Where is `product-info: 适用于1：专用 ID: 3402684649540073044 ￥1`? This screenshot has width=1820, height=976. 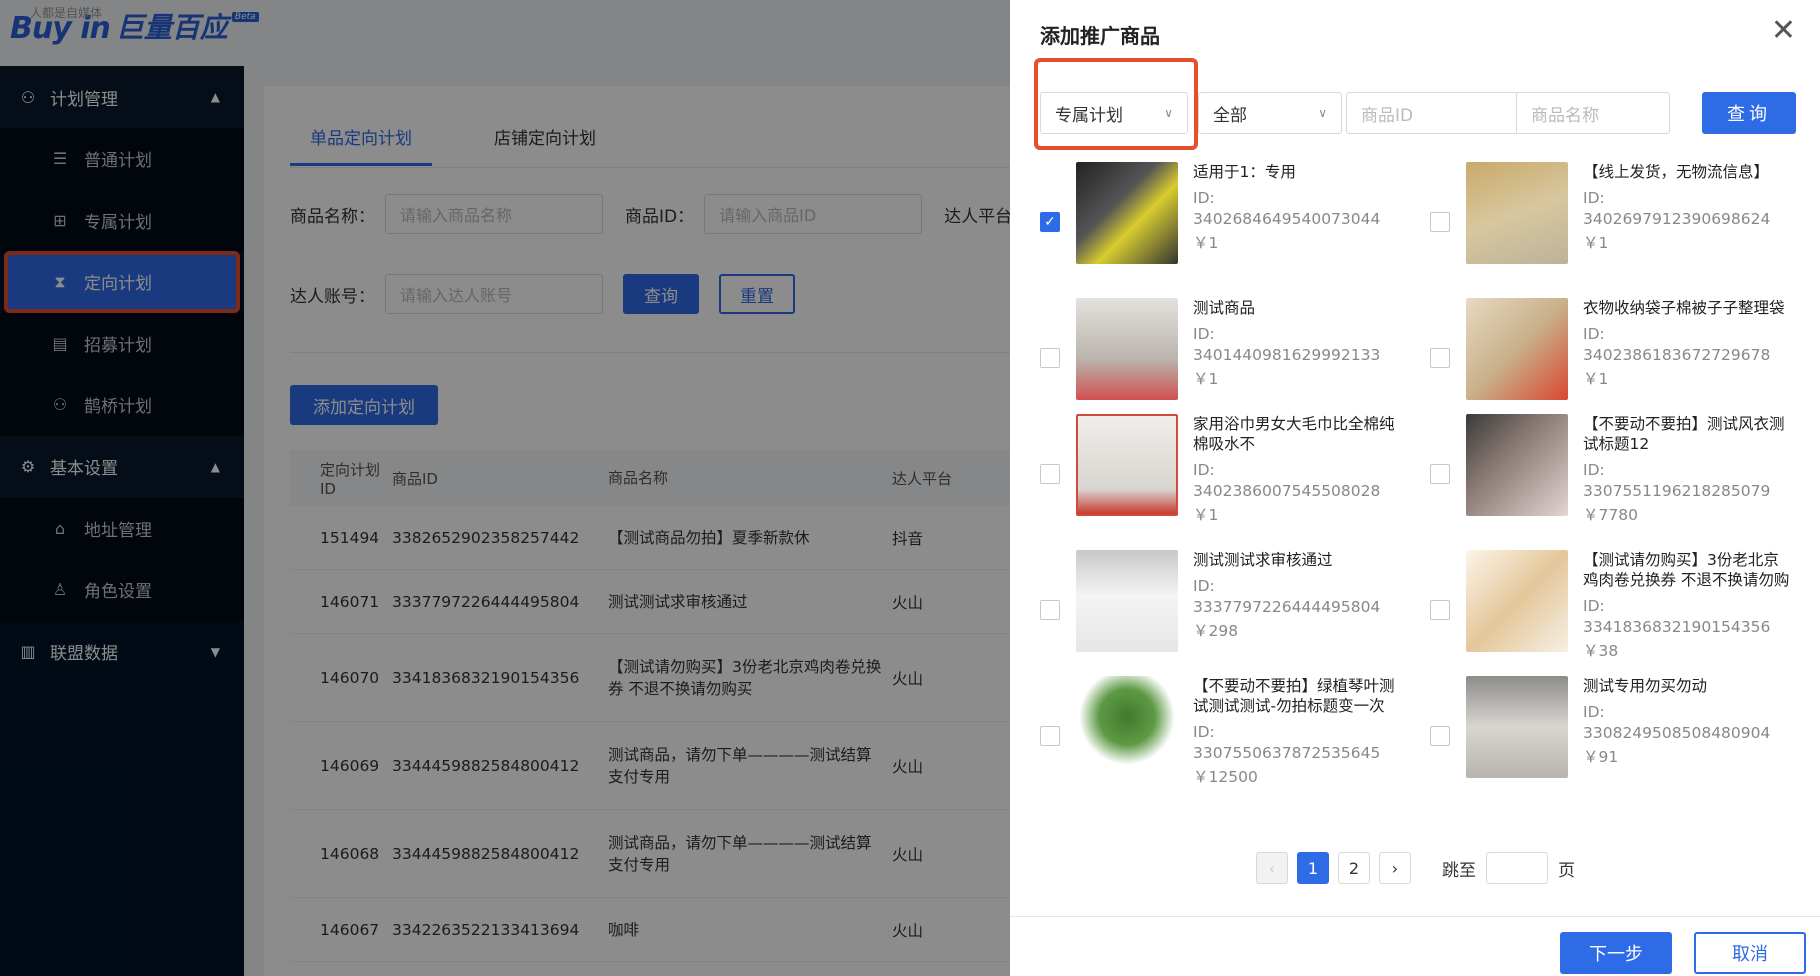 product-info: 适用于1：专用 ID: 3402684649540073044 ￥1 is located at coordinates (1298, 209).